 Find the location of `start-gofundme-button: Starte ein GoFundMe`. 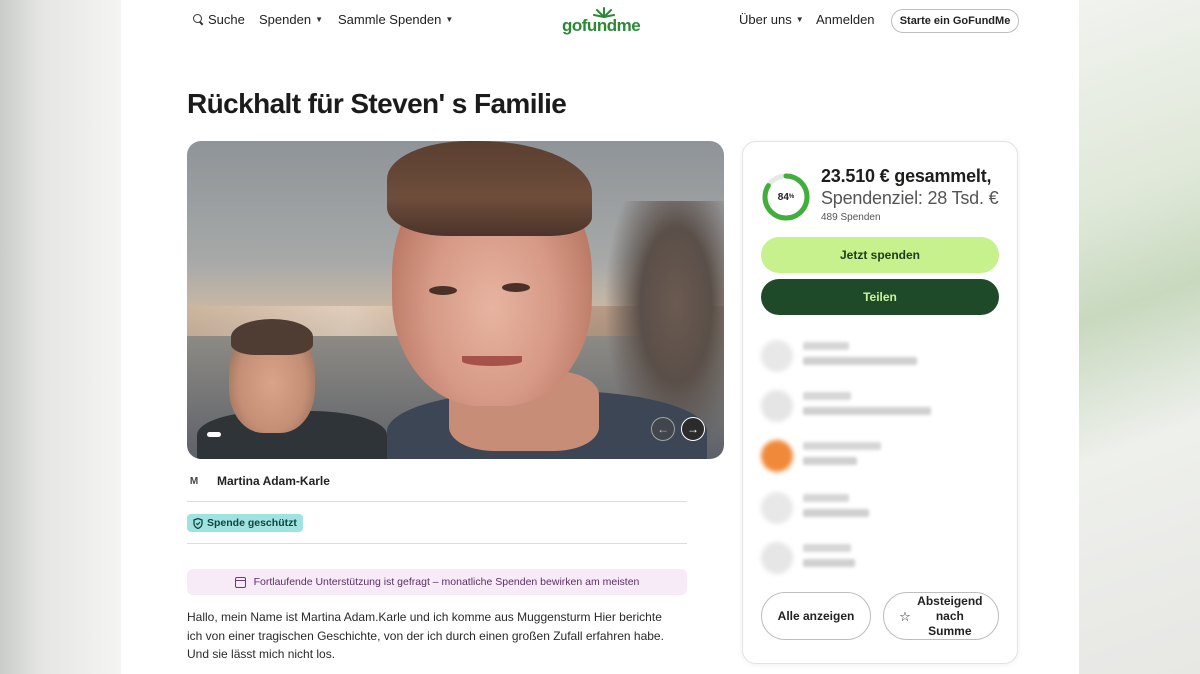

start-gofundme-button: Starte ein GoFundMe is located at coordinates (955, 21).